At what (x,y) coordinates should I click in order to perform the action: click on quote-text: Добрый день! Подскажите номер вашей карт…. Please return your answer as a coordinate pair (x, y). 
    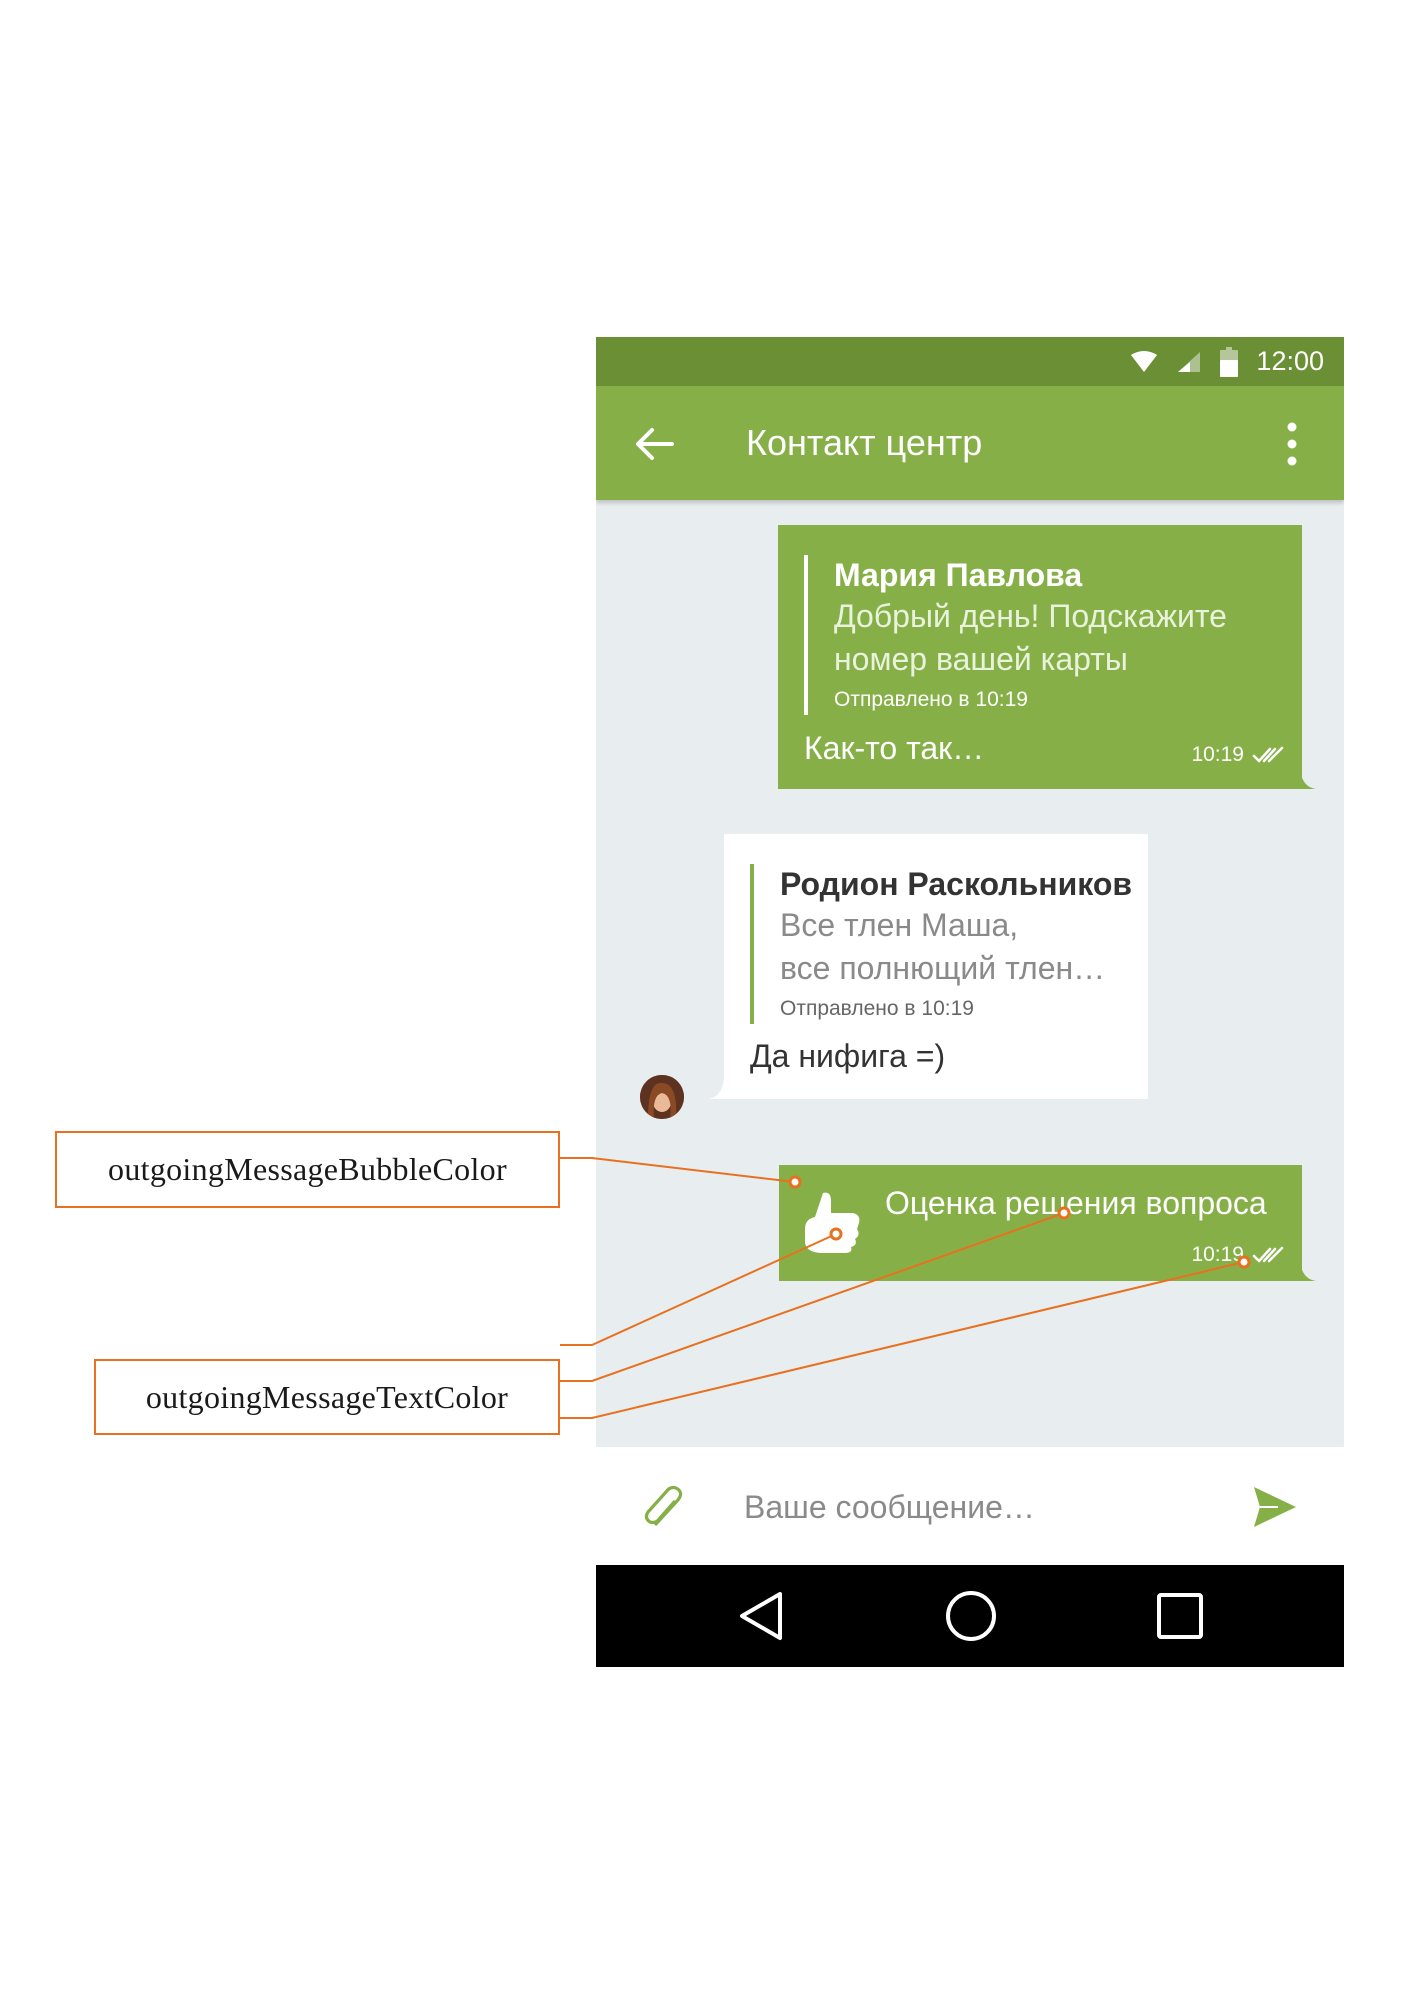
    Looking at the image, I should click on (1030, 637).